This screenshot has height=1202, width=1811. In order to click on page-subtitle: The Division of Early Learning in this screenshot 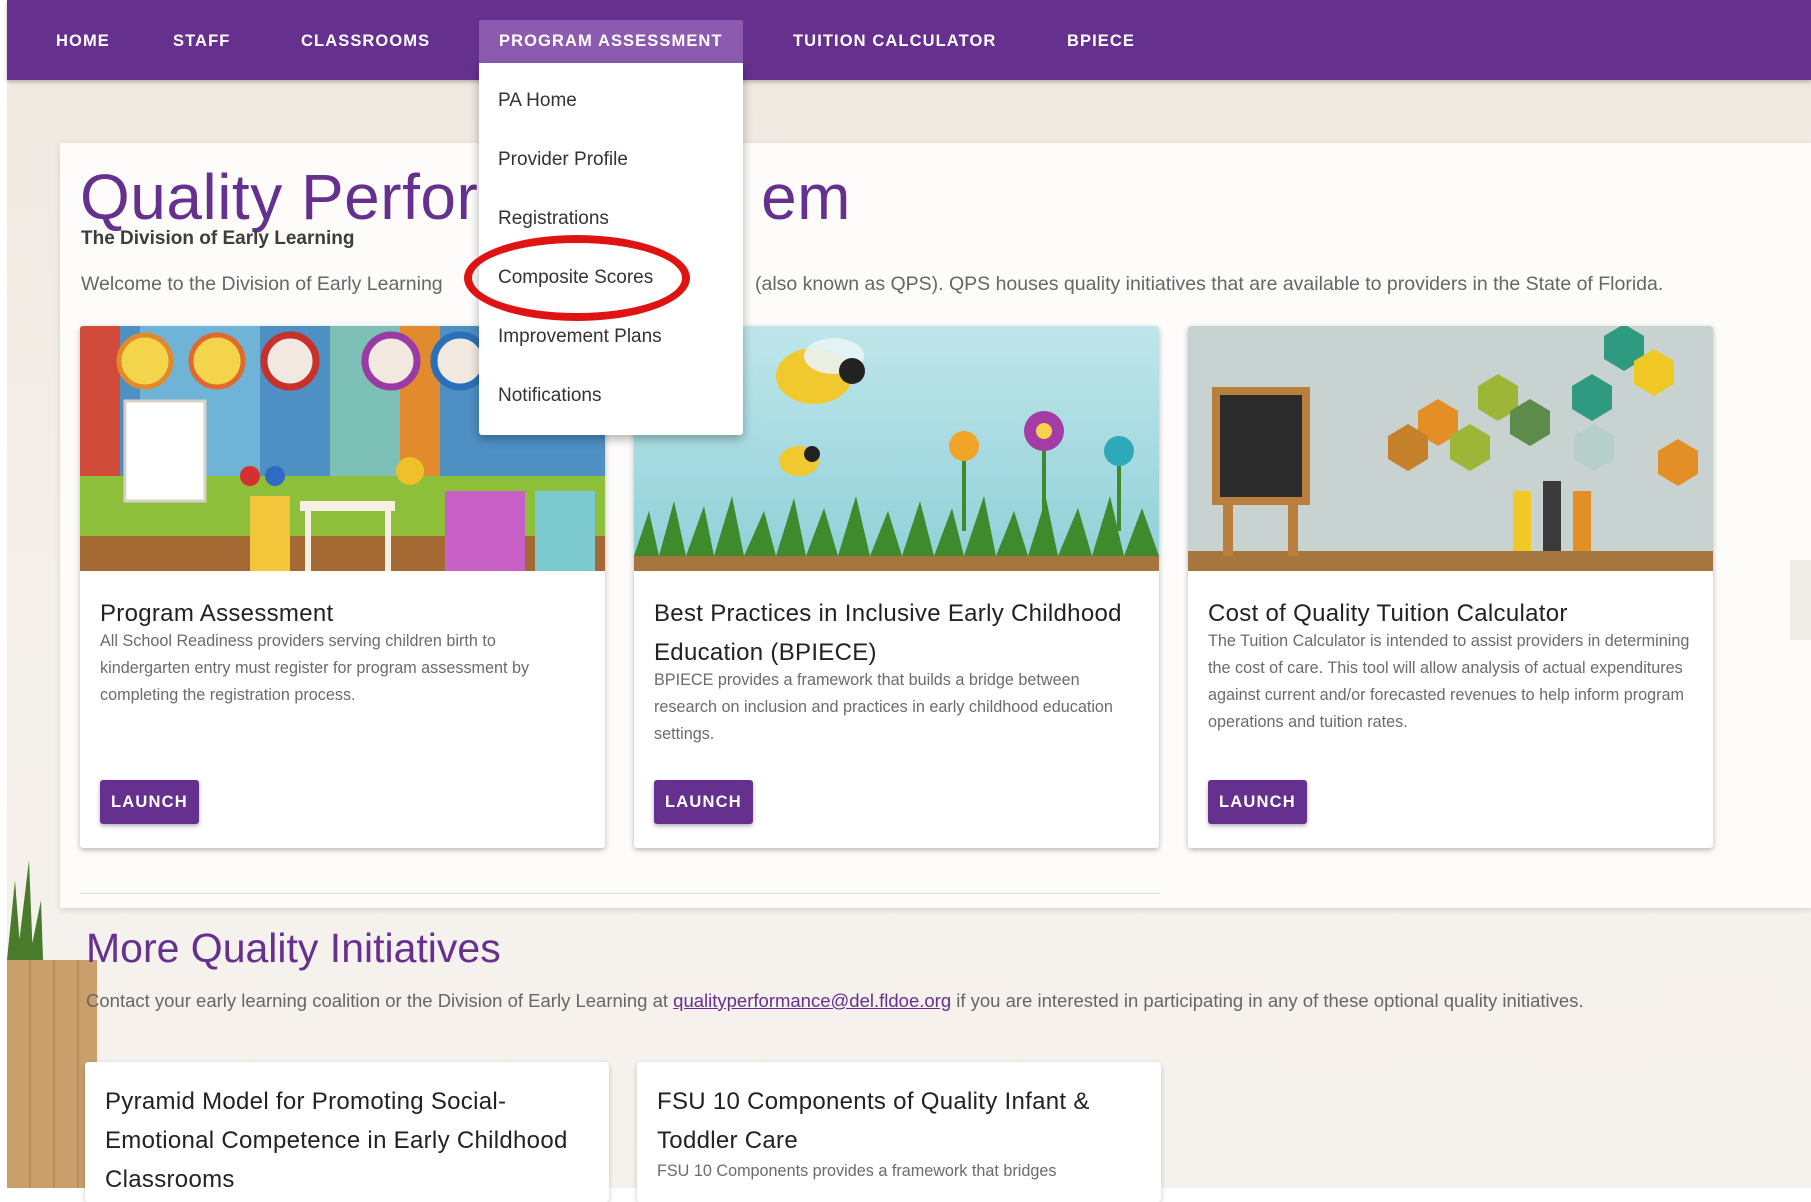, I will do `click(218, 238)`.